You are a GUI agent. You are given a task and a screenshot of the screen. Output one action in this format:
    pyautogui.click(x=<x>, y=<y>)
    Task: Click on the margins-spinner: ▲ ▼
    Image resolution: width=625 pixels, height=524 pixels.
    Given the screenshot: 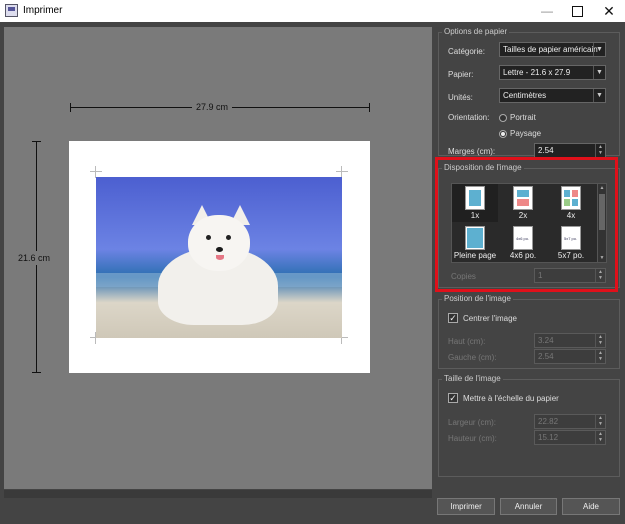 What is the action you would take?
    pyautogui.click(x=600, y=150)
    